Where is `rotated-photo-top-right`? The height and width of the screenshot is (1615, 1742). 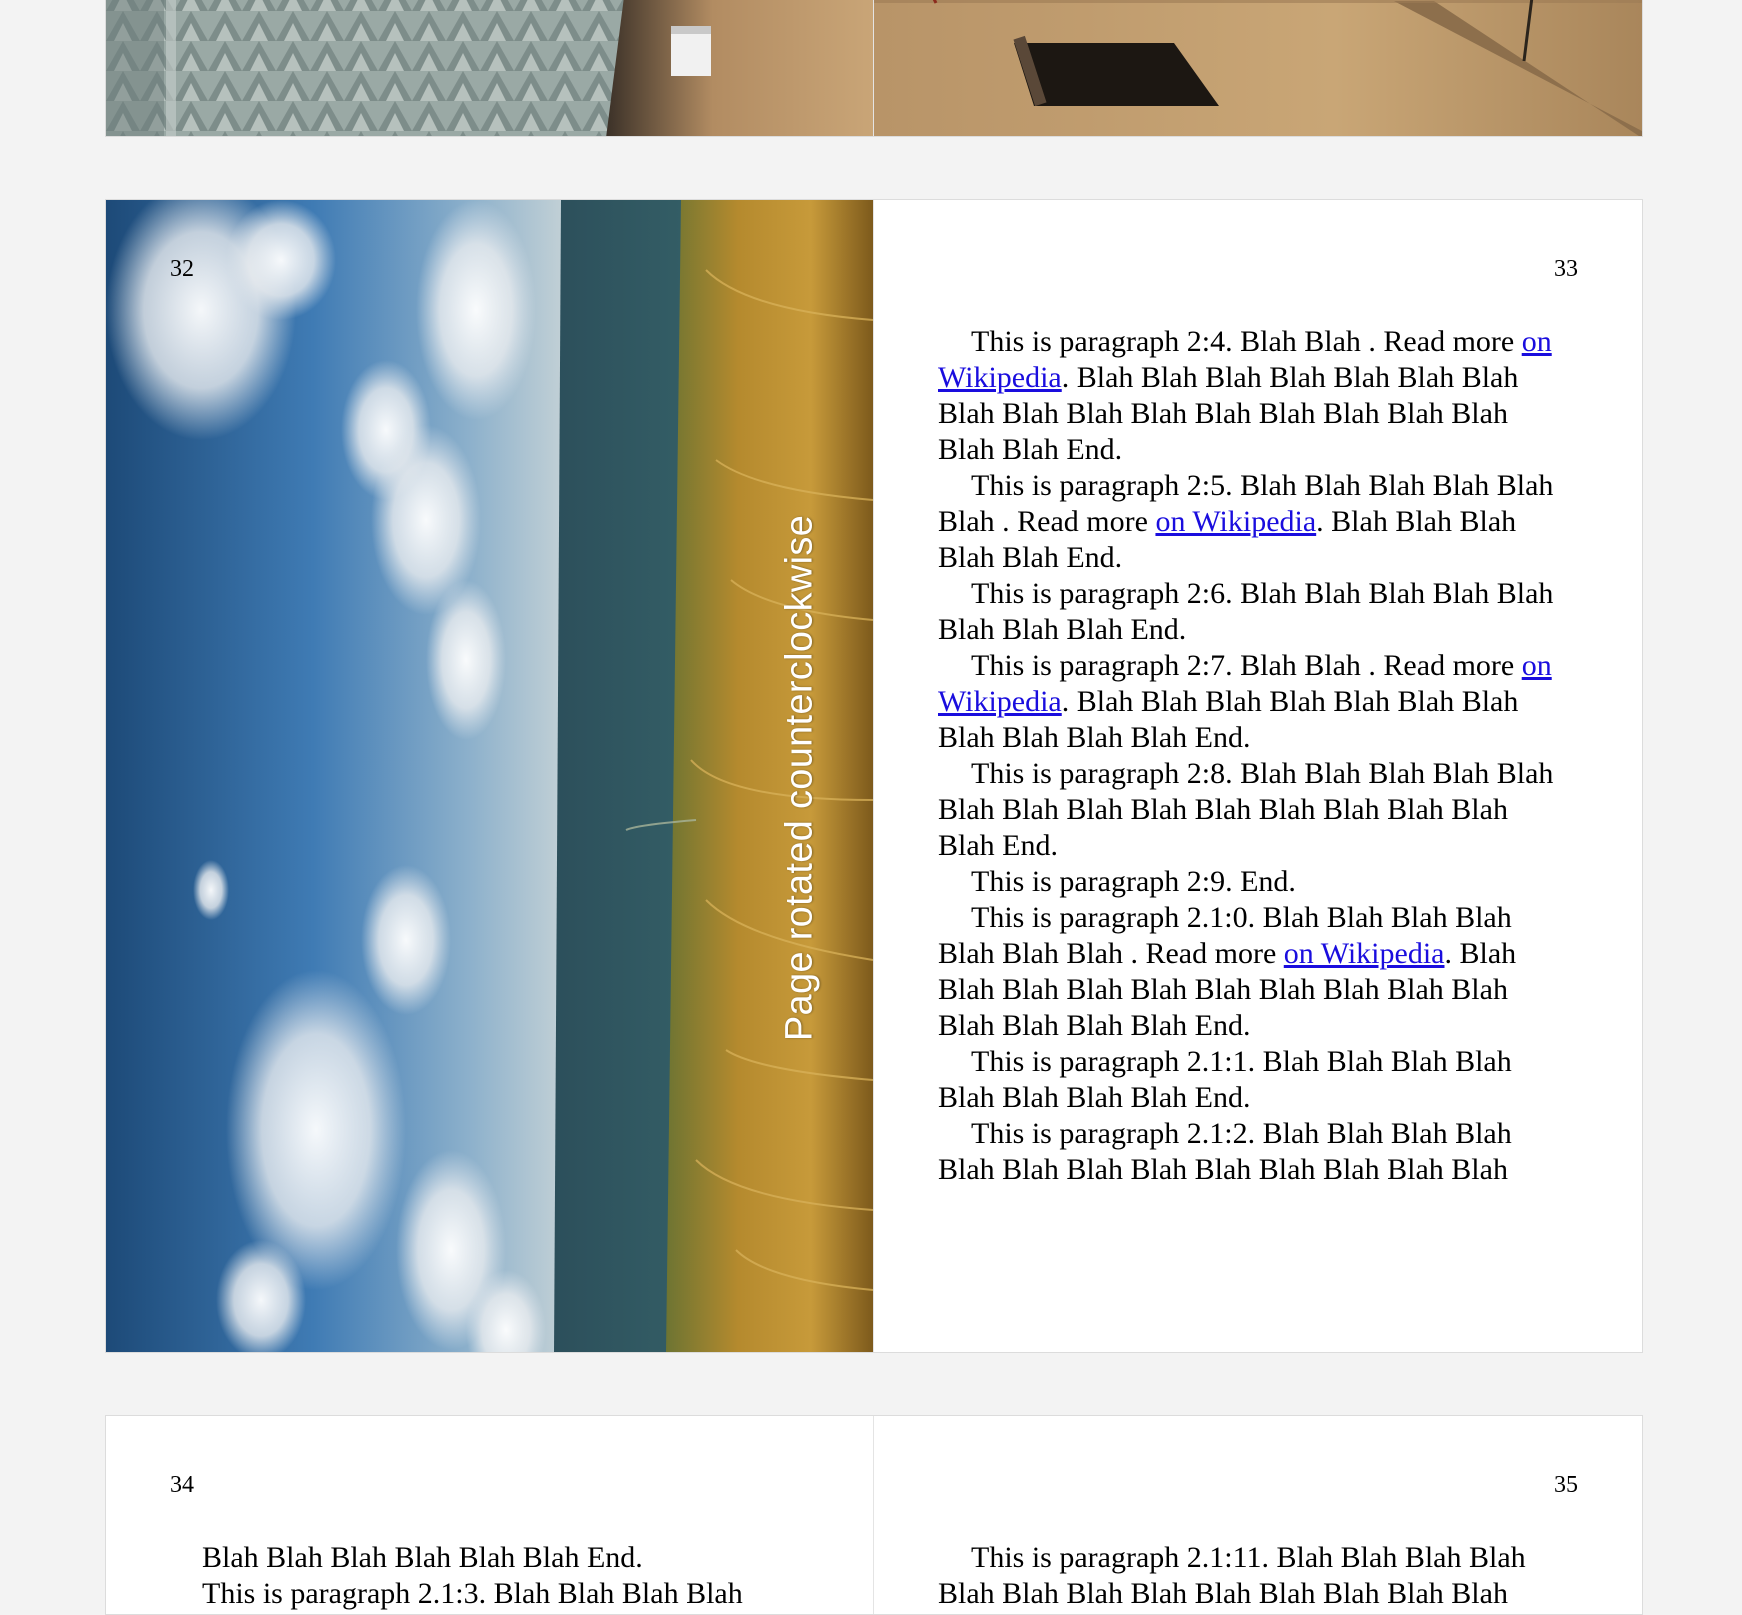
rotated-photo-top-right is located at coordinates (1258, 68).